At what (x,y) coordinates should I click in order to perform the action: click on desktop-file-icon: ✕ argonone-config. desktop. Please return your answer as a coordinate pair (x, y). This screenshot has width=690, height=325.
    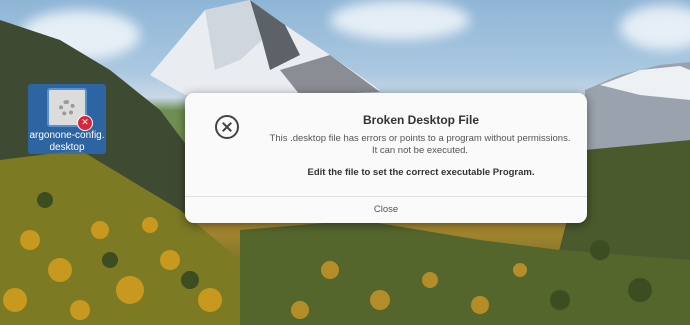
    Looking at the image, I should click on (67, 119).